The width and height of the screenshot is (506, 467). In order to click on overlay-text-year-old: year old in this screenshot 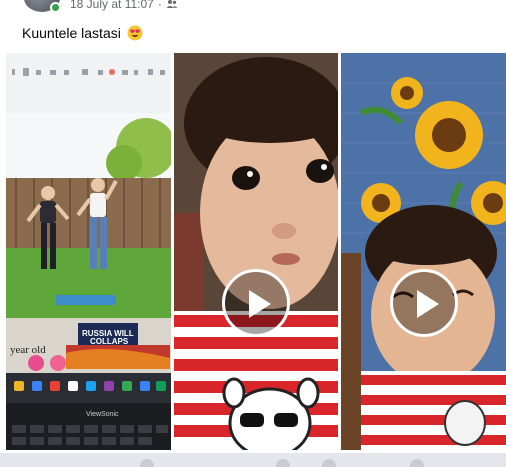, I will do `click(28, 350)`.